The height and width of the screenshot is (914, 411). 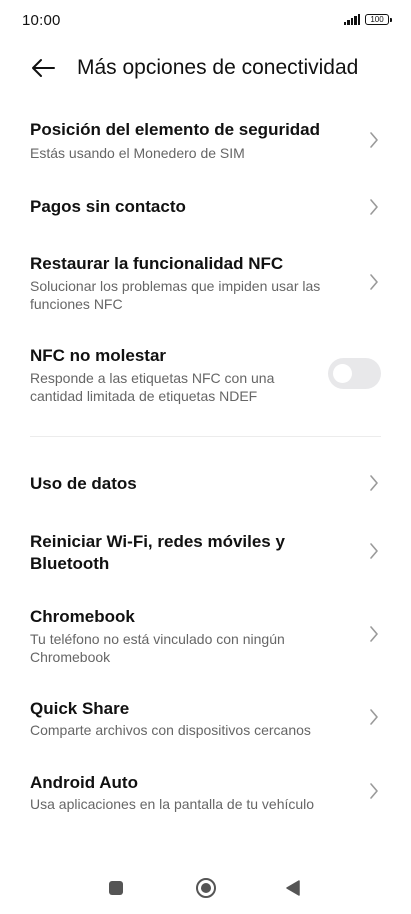 What do you see at coordinates (82, 616) in the screenshot?
I see `setting-title: Chromebook` at bounding box center [82, 616].